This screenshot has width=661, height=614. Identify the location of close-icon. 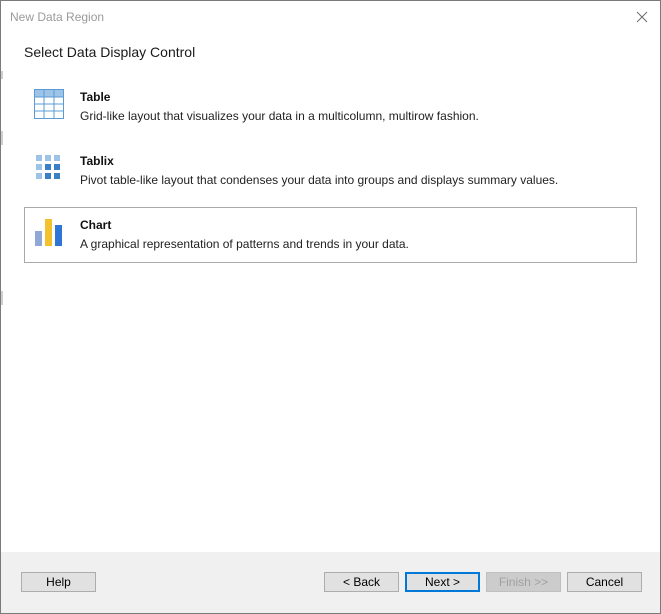
(642, 17).